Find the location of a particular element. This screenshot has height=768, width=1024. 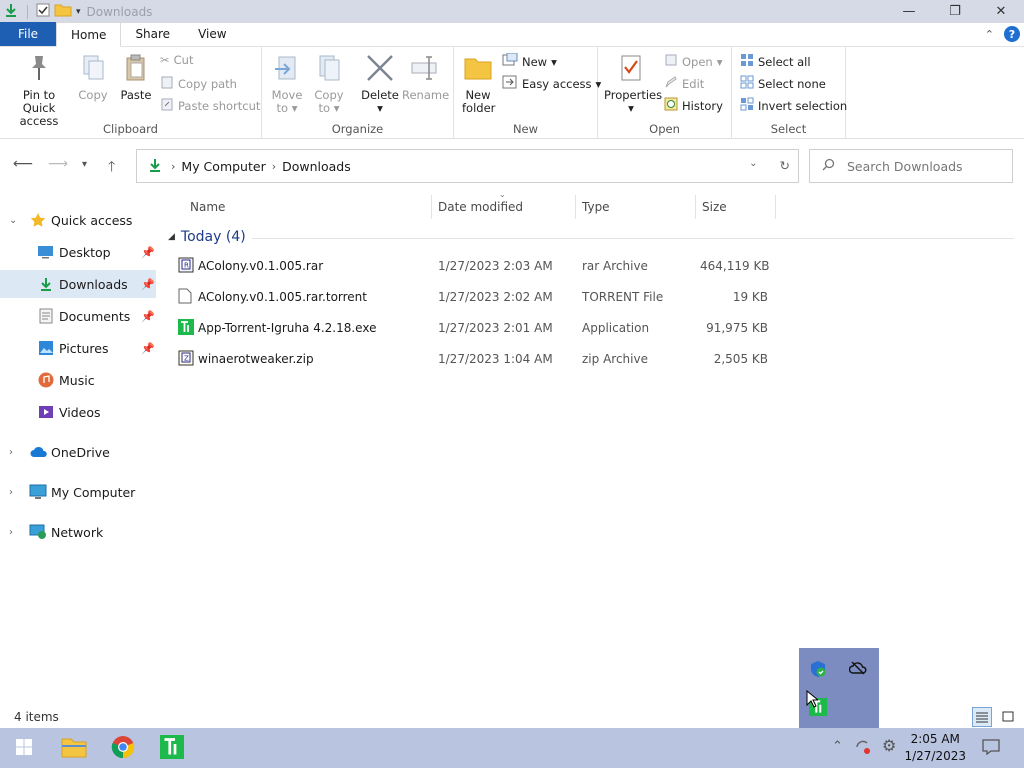

torrent-app-icon is located at coordinates (186, 328).